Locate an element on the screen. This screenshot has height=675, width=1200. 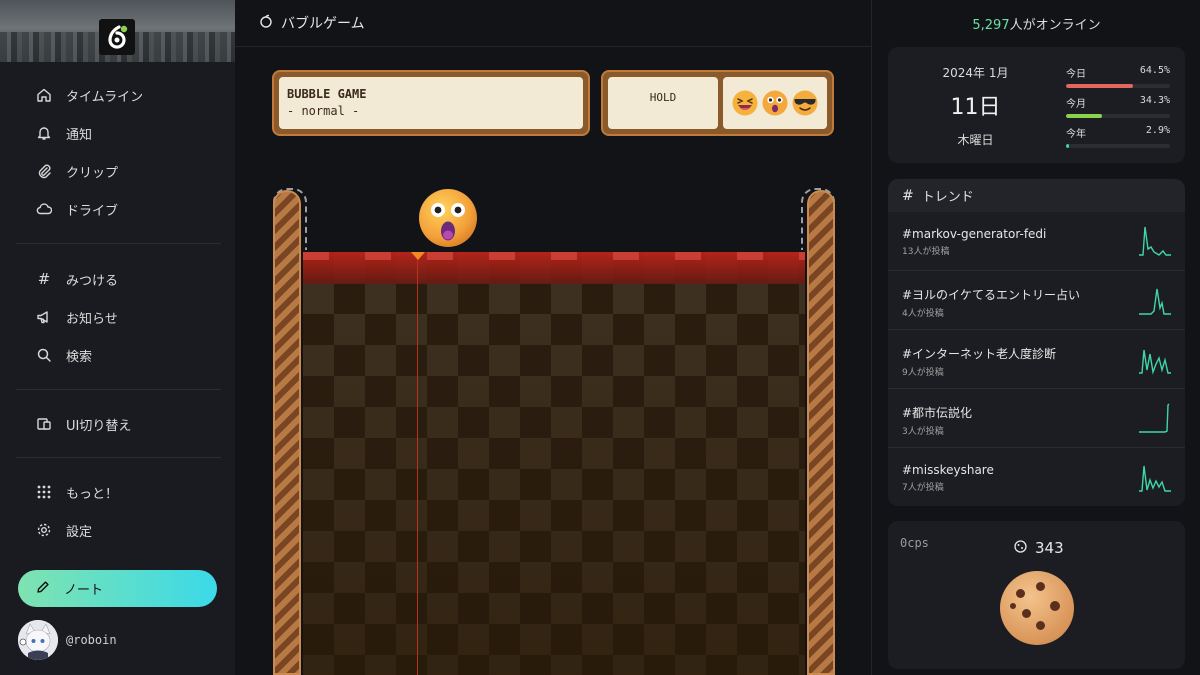
laughing-face-icon is located at coordinates (745, 103).